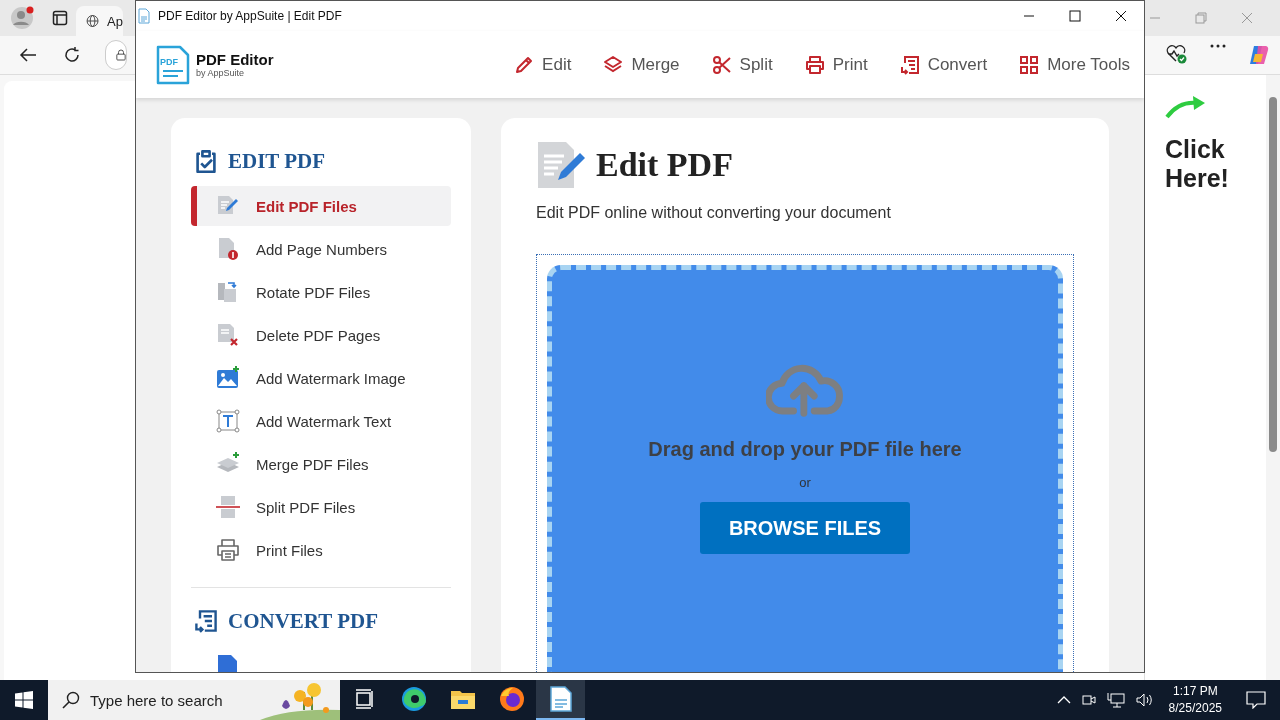  What do you see at coordinates (805, 449) in the screenshot?
I see `drop-prompt: Drag and drop your PDF file here` at bounding box center [805, 449].